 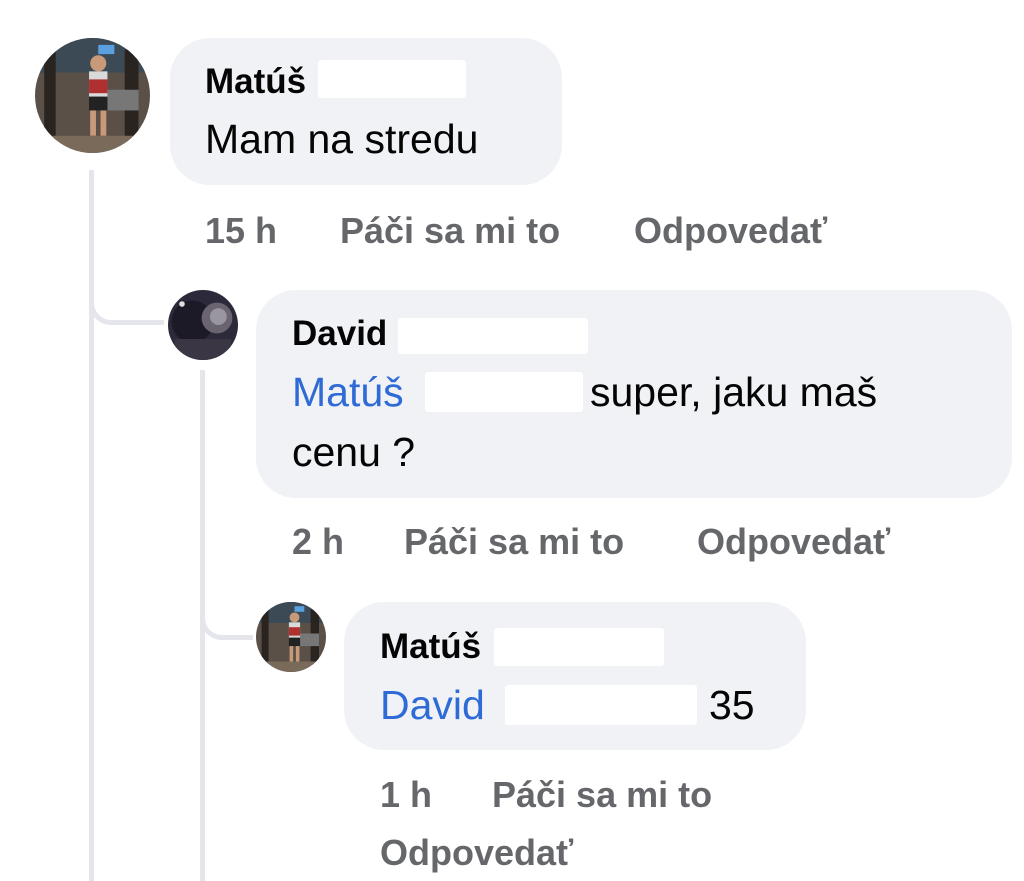 I want to click on comment-text: super, jaku maš, so click(x=734, y=392).